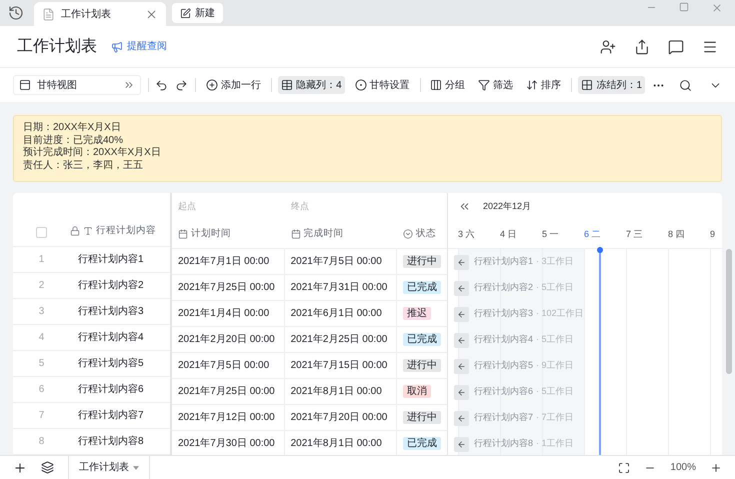 The height and width of the screenshot is (479, 735). What do you see at coordinates (339, 288) in the screenshot?
I see `table-cell-text: 2021年7月31日 00:00` at bounding box center [339, 288].